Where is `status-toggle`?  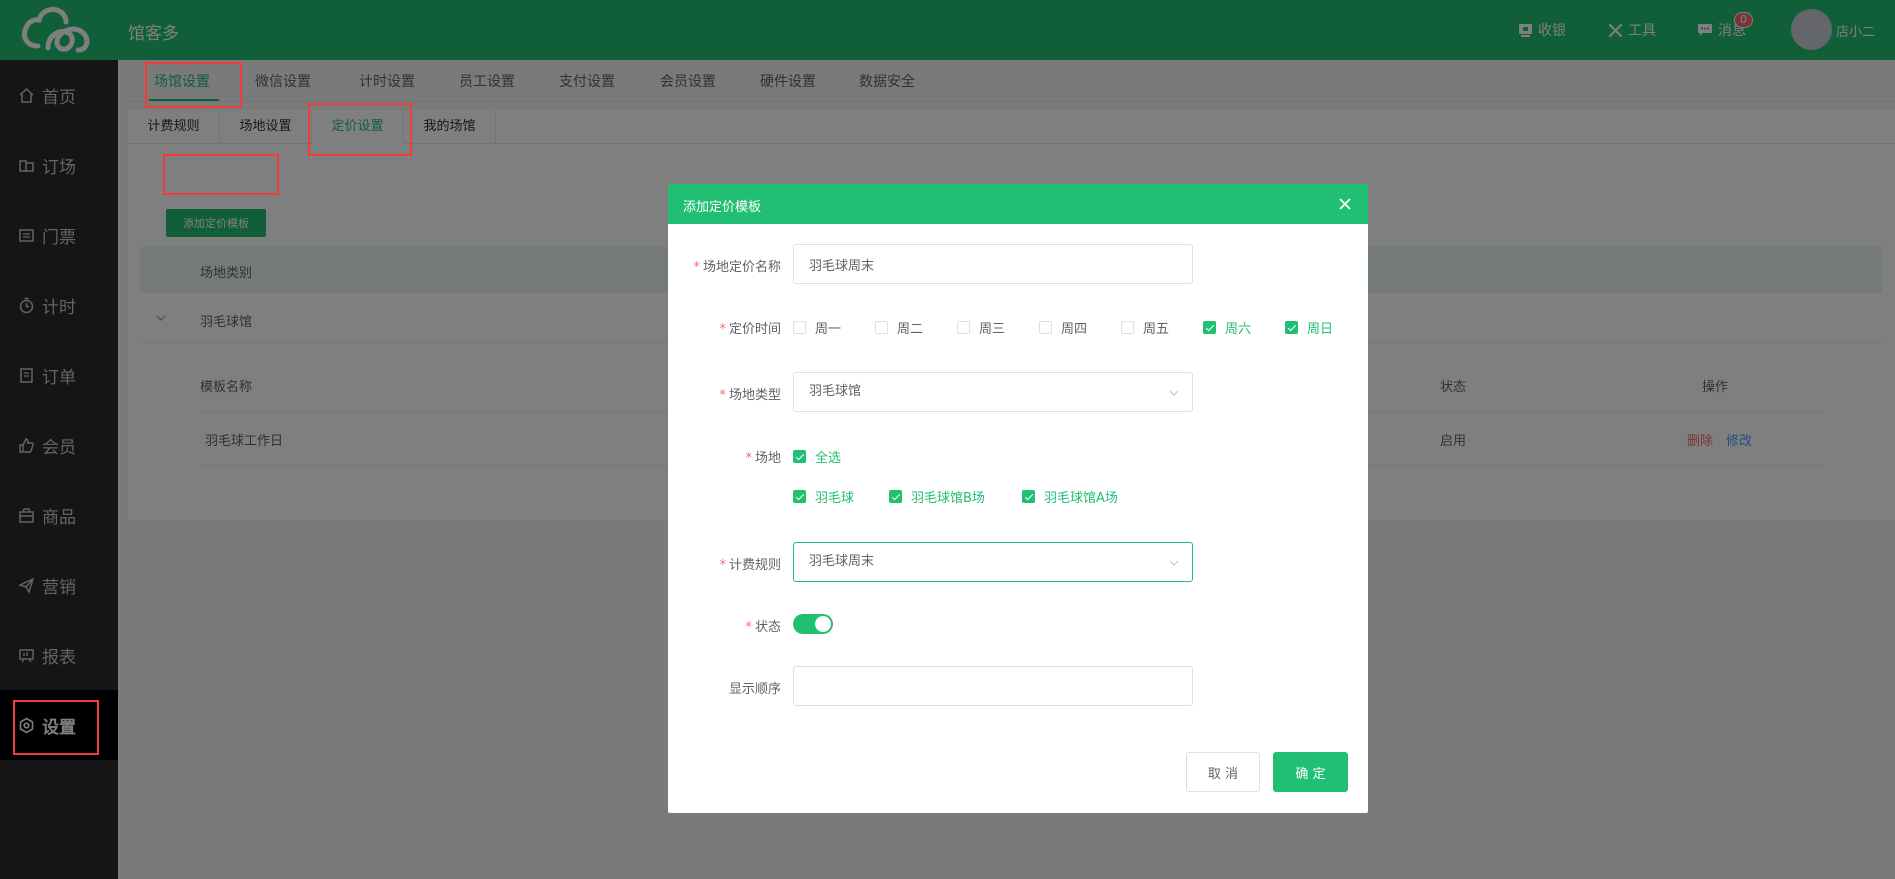 status-toggle is located at coordinates (813, 624).